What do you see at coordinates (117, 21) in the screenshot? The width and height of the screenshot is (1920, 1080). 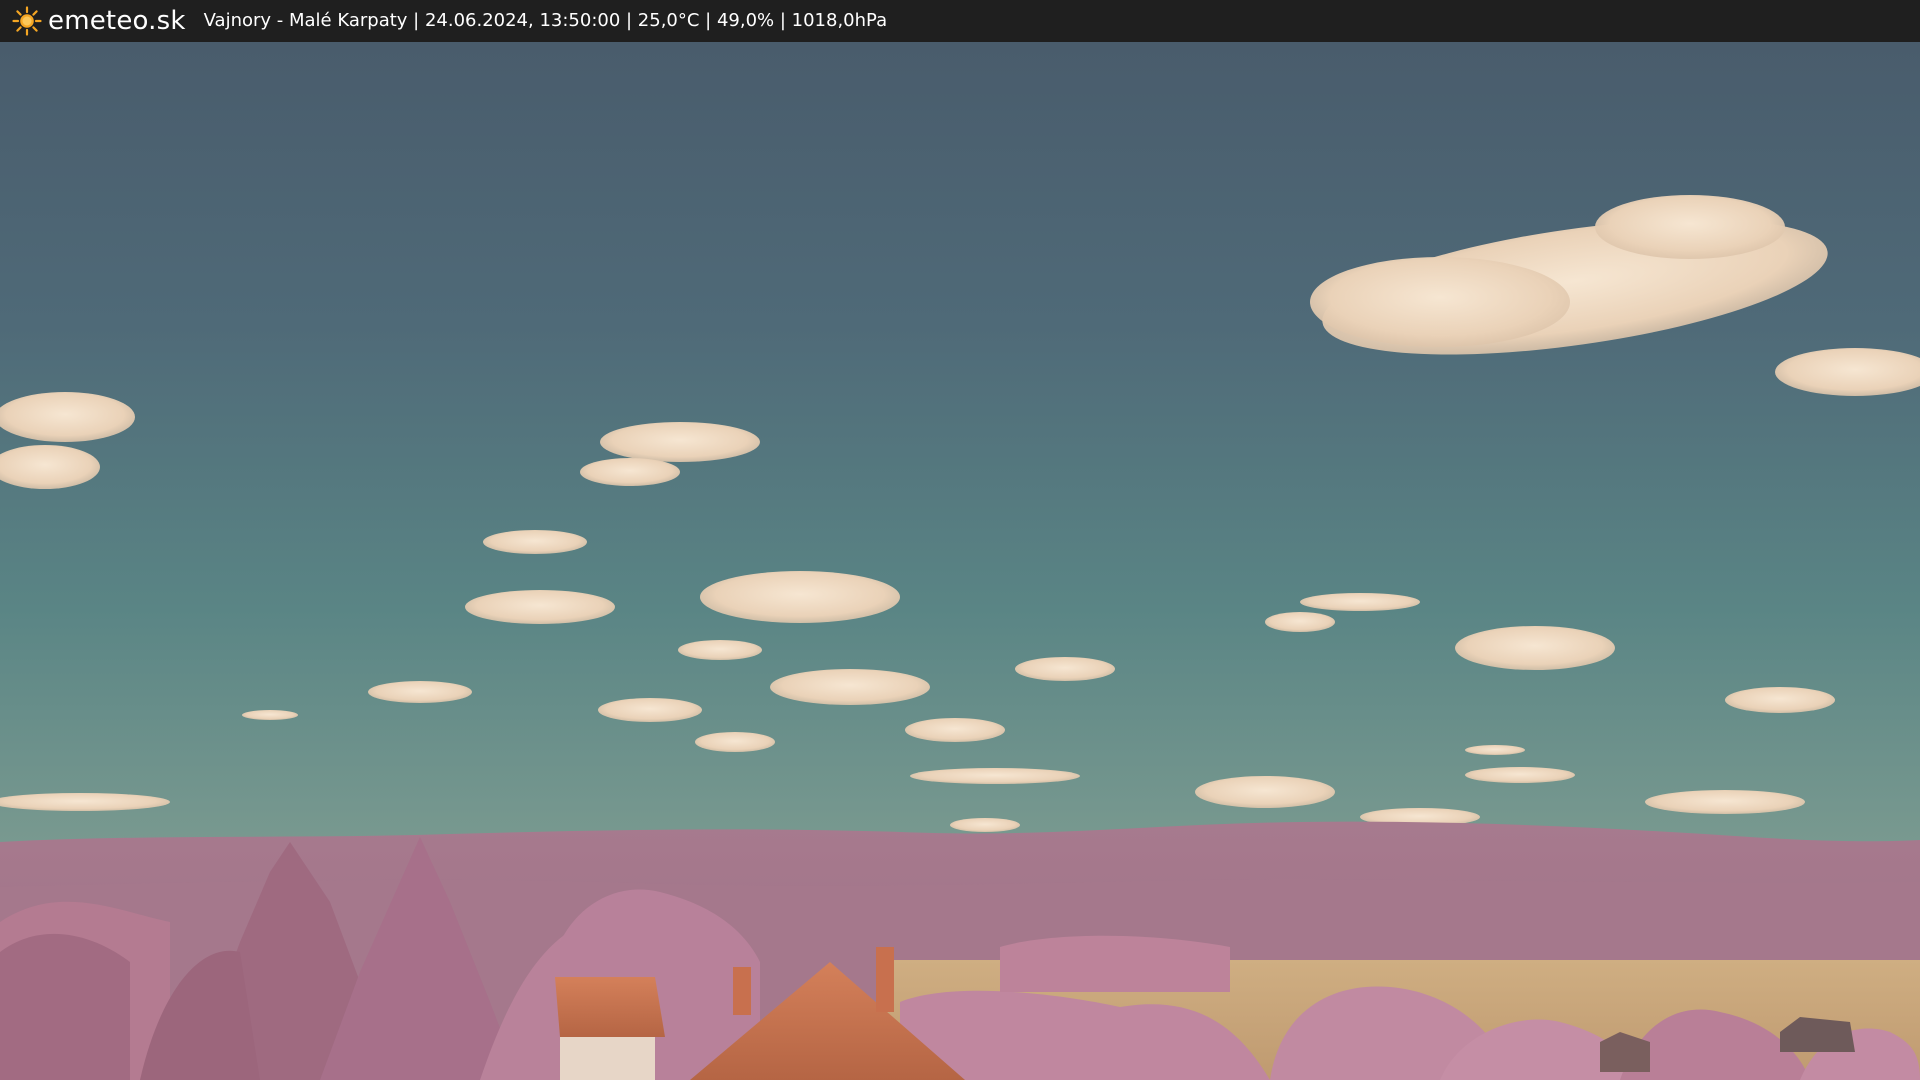 I see `brand-name: emeteo.sk` at bounding box center [117, 21].